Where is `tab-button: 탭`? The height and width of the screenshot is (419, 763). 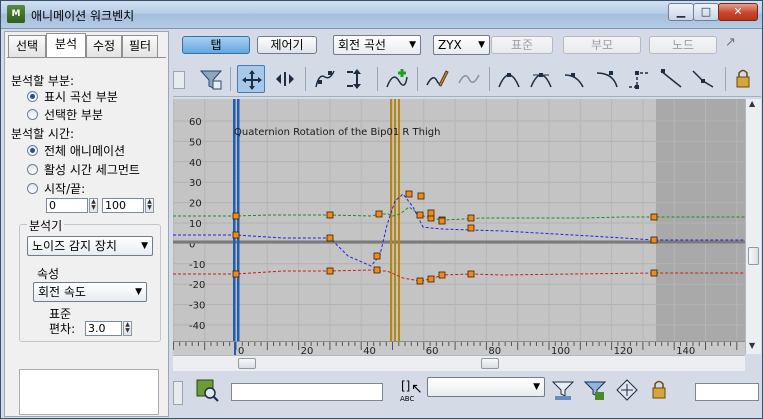
tab-button: 탭 is located at coordinates (216, 45).